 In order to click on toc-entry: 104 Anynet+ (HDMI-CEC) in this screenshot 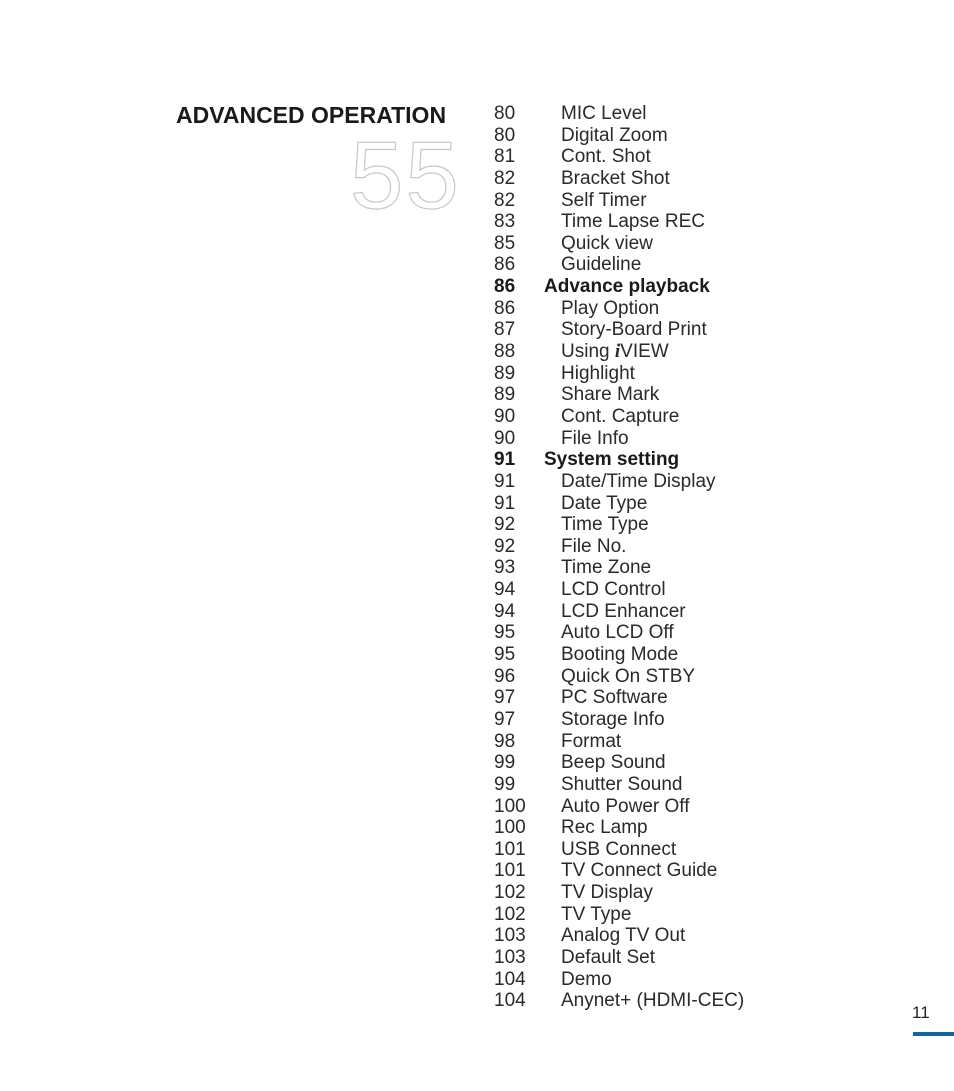, I will do `click(619, 1001)`.